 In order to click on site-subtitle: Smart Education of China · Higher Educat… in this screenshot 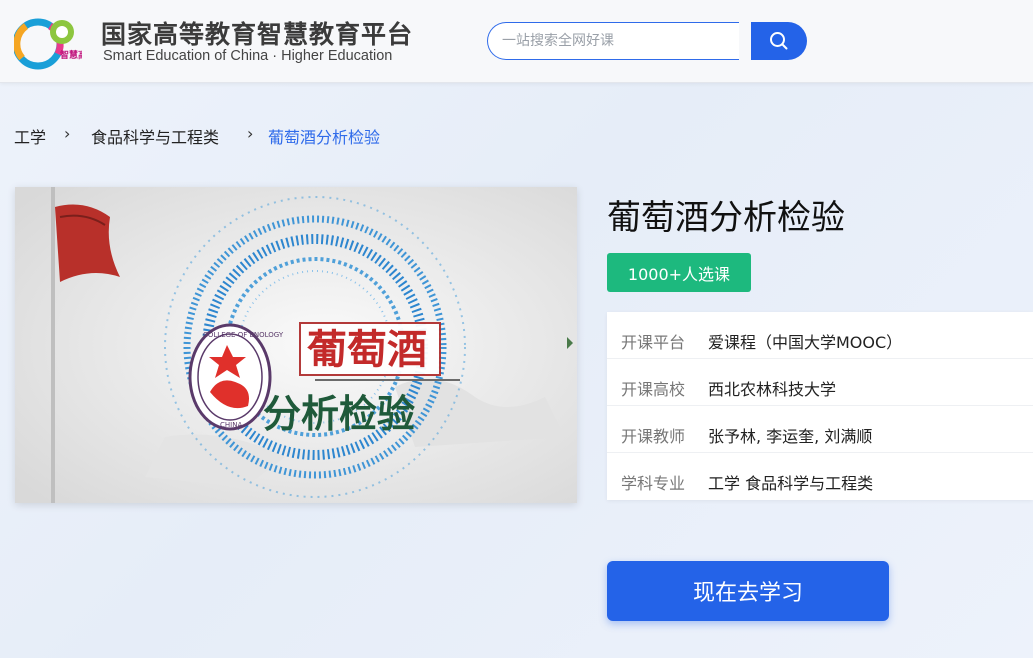, I will do `click(248, 56)`.